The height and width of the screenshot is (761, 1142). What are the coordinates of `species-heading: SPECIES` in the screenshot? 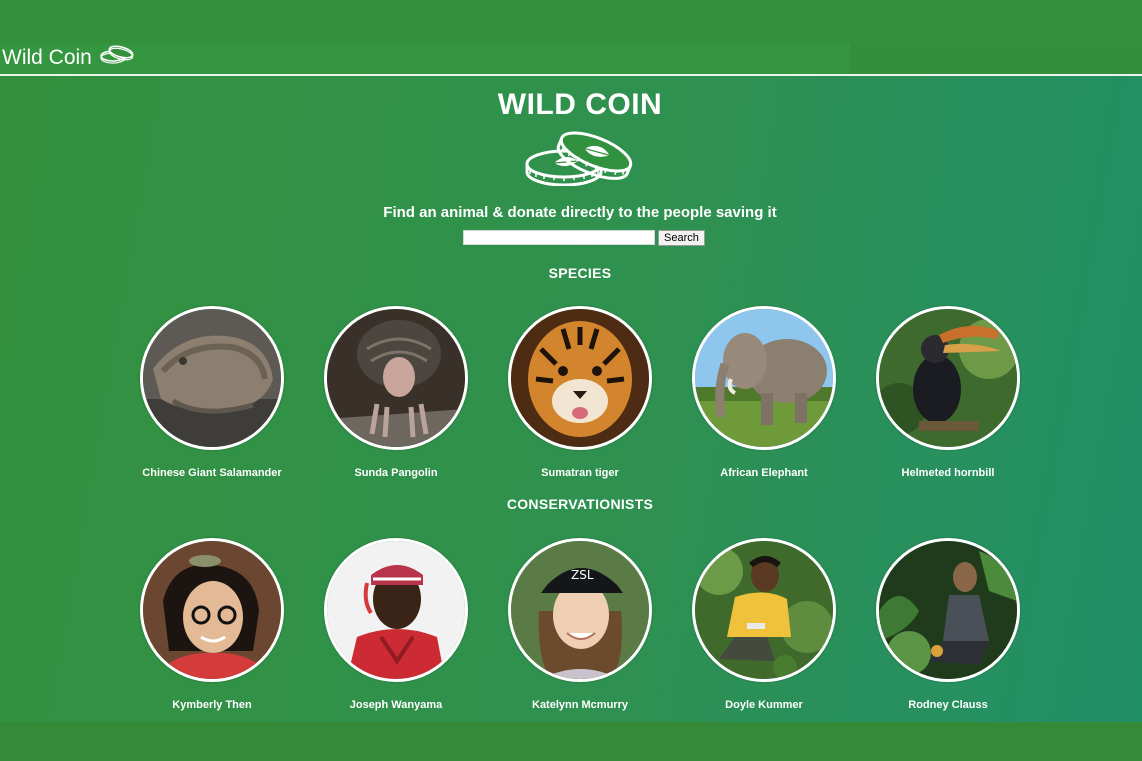 It's located at (580, 273).